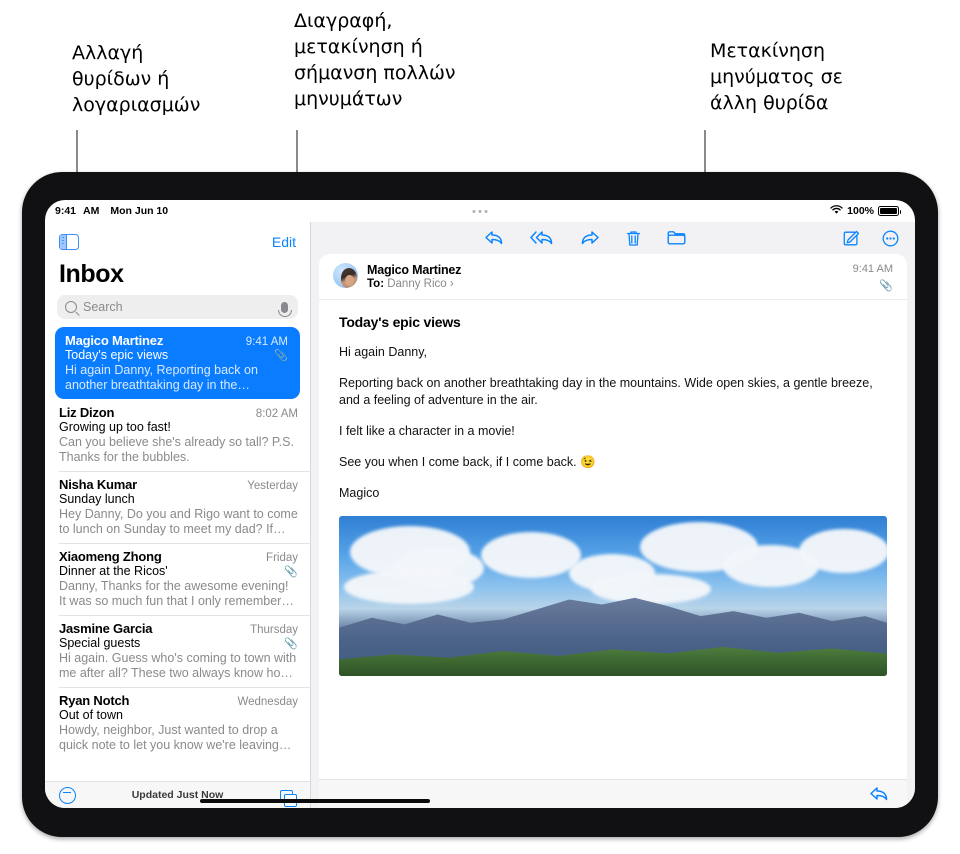  Describe the element at coordinates (890, 238) in the screenshot. I see `more-circle-icon` at that location.